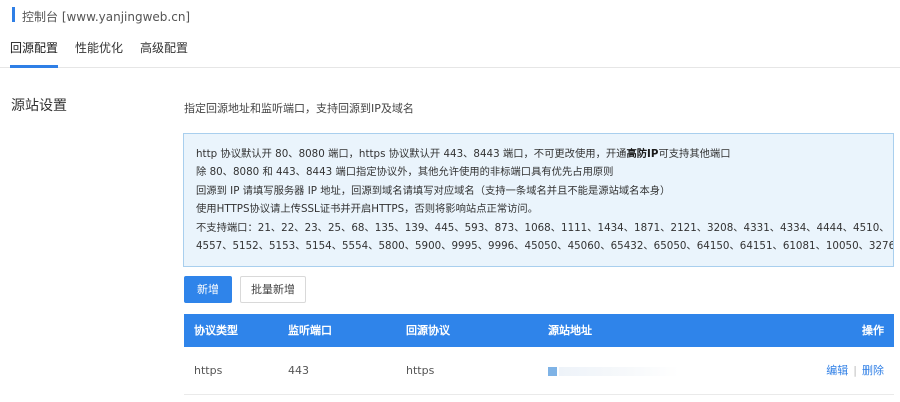  I want to click on info-line: 使用HTTPS协议请上传SSL证书并开启HTTPS，否则将影响站点正常访问。, so click(367, 209).